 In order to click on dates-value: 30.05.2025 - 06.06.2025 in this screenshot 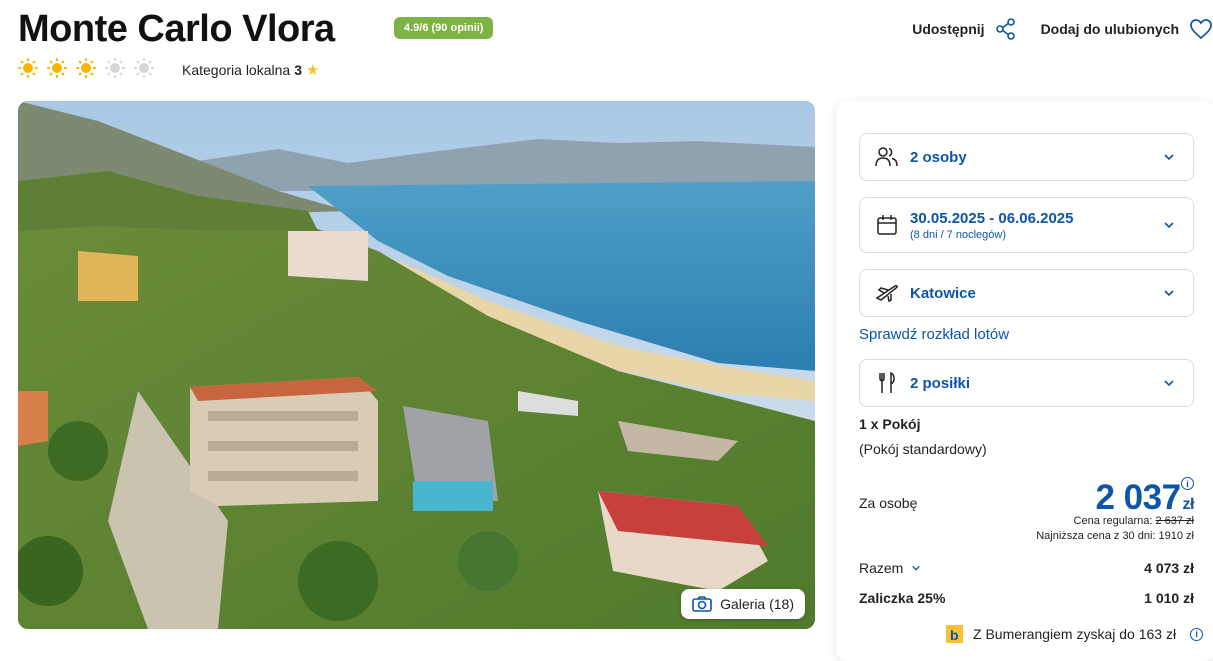, I will do `click(992, 218)`.